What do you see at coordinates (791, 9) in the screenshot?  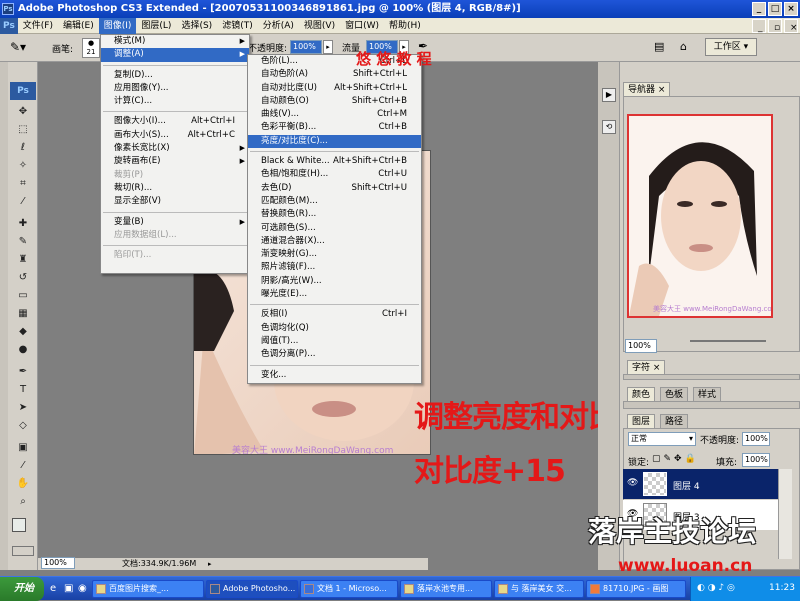 I see `close-button: ×` at bounding box center [791, 9].